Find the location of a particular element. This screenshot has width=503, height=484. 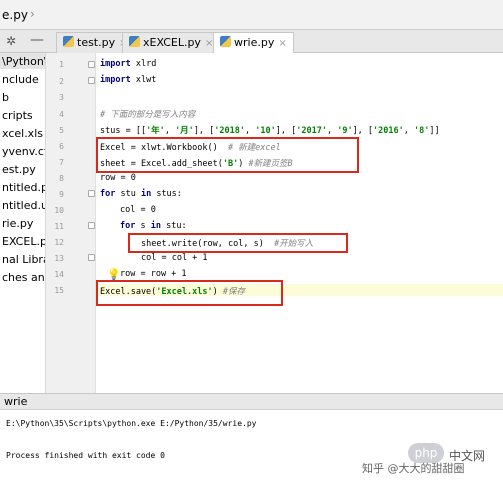

tree-item: yvenv.cfg is located at coordinates (23, 151).